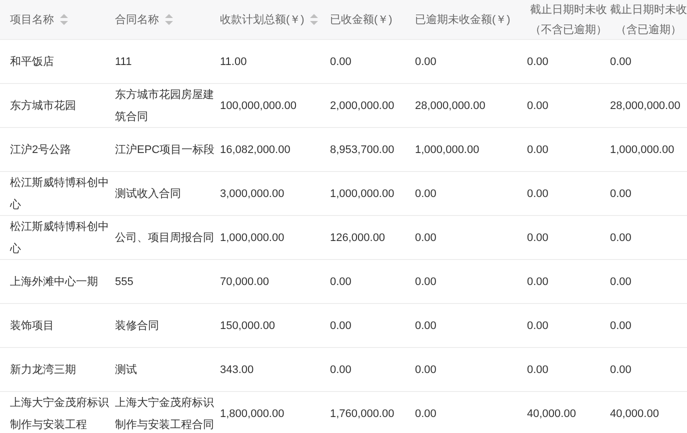 The height and width of the screenshot is (433, 687). I want to click on column-header: 项目名称, so click(32, 20).